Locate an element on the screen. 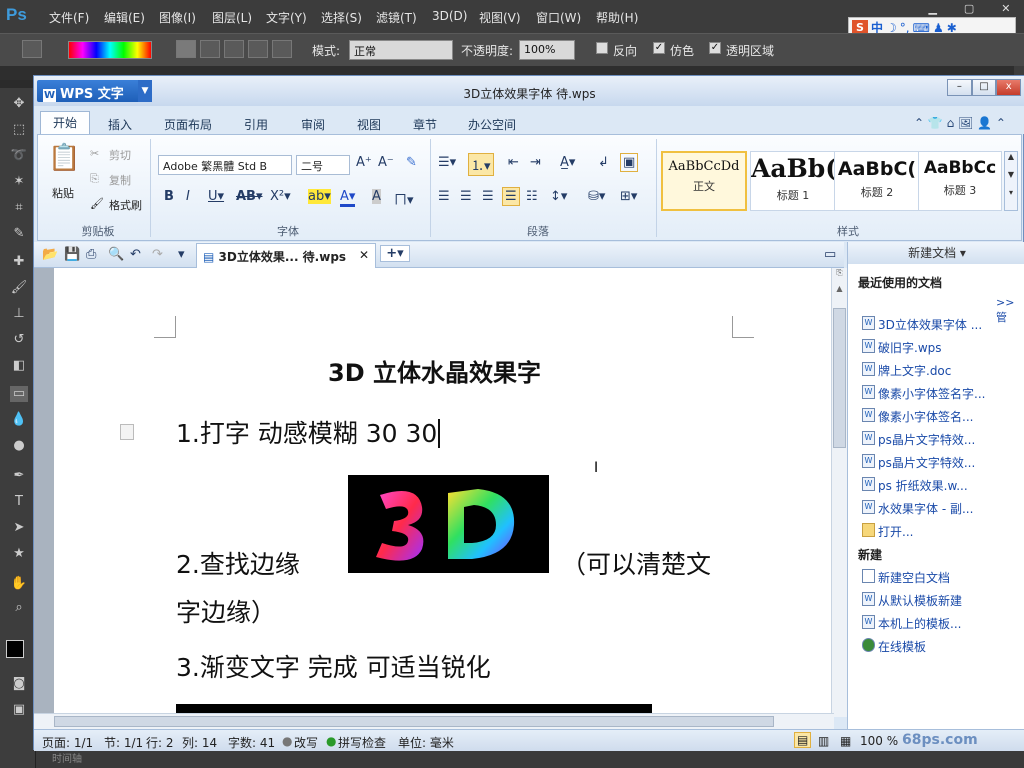 This screenshot has height=768, width=1024. paste-button: 粘贴 is located at coordinates (63, 193).